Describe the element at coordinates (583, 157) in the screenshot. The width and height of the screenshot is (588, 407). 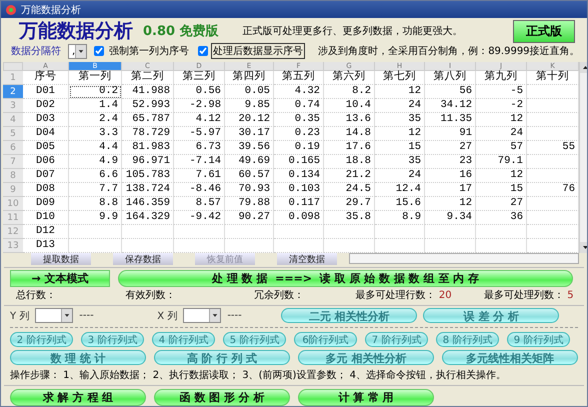
I see `vertical-scrollbar` at that location.